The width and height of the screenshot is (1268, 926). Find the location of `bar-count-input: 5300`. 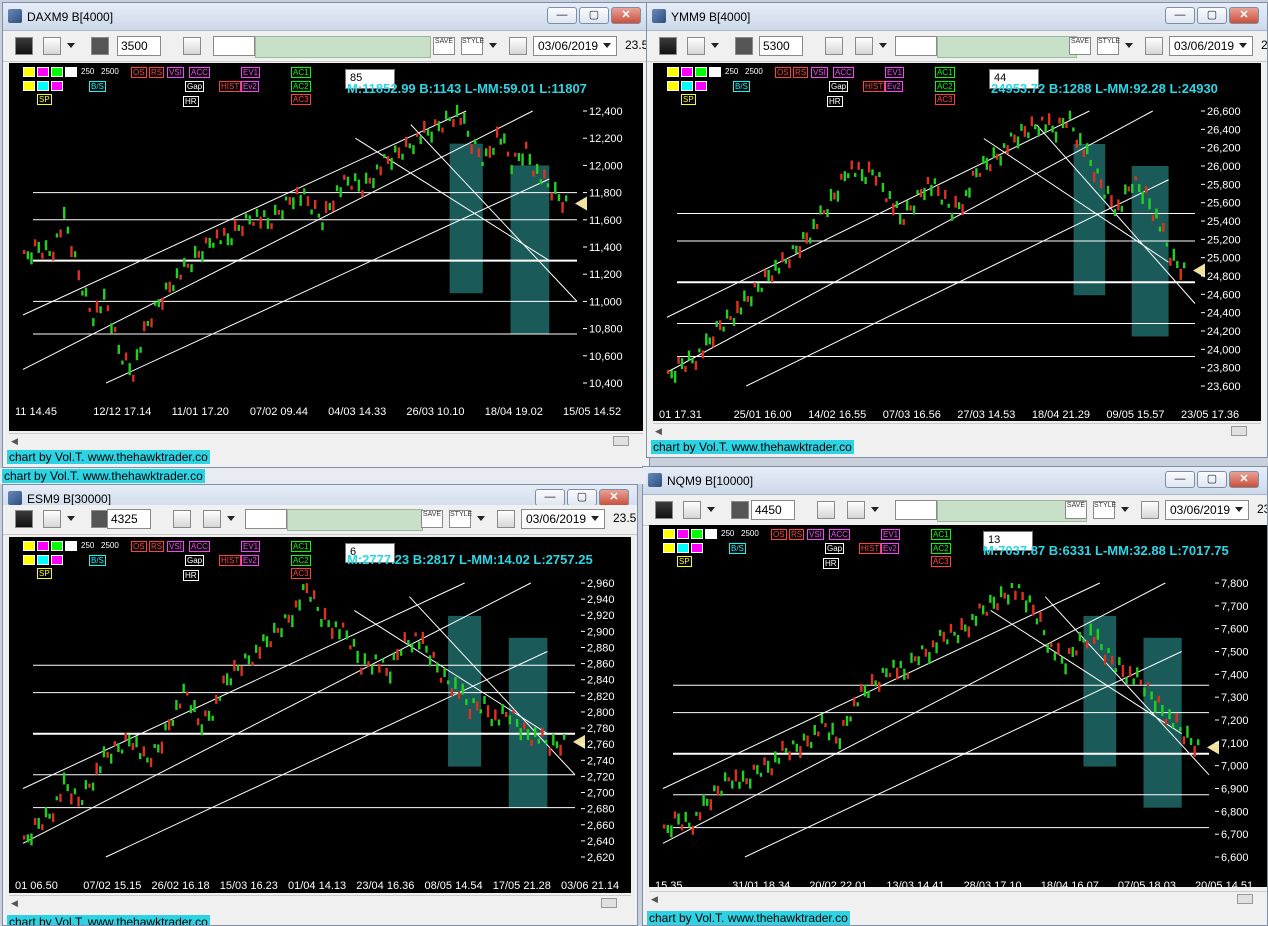

bar-count-input: 5300 is located at coordinates (781, 46).